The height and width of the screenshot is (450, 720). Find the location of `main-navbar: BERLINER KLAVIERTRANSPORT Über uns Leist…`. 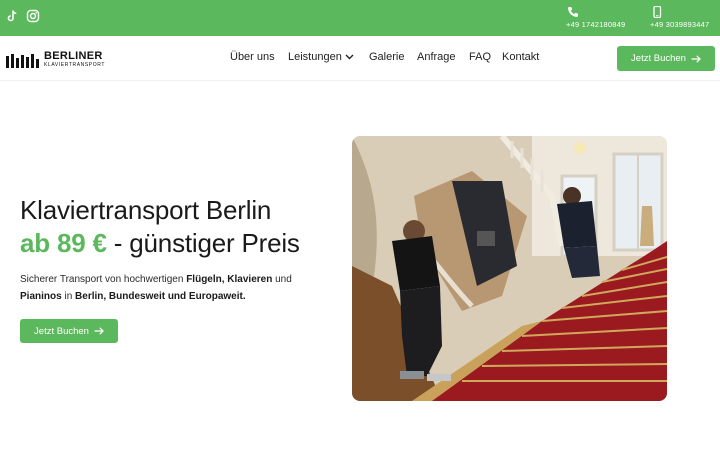

main-navbar: BERLINER KLAVIERTRANSPORT Über uns Leist… is located at coordinates (360, 58).